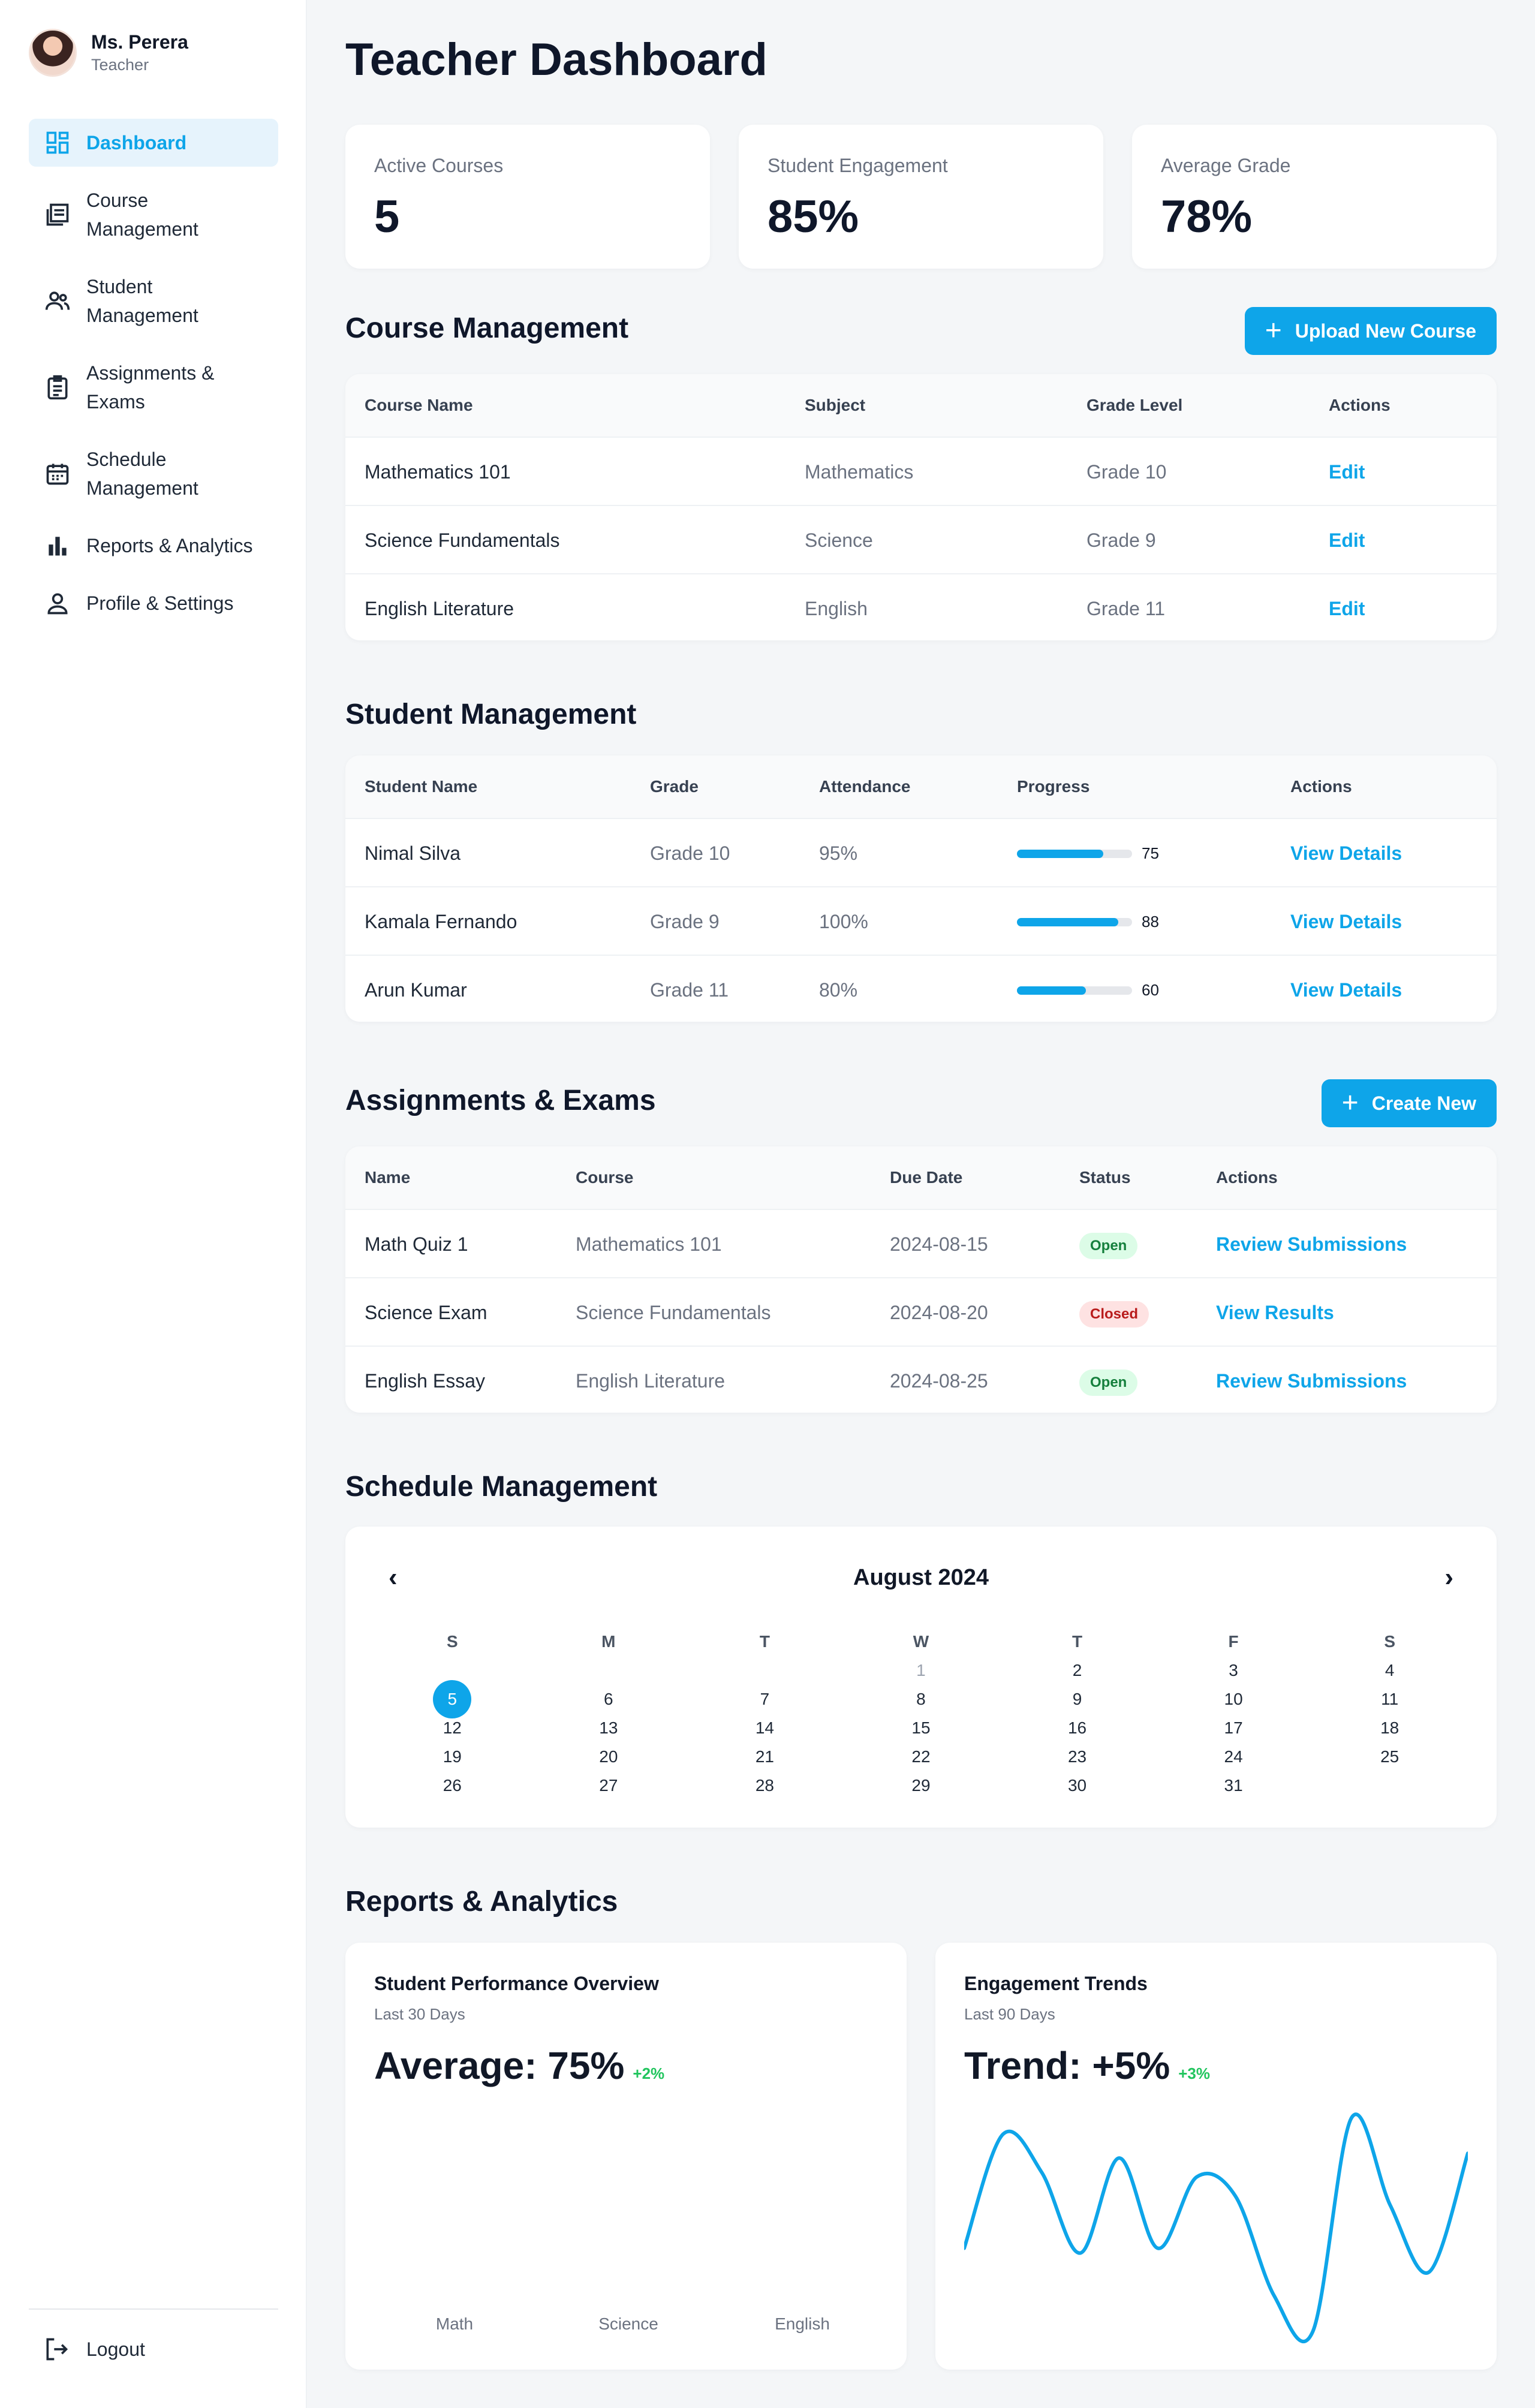 The width and height of the screenshot is (1535, 2408). What do you see at coordinates (53, 53) in the screenshot?
I see `avatar` at bounding box center [53, 53].